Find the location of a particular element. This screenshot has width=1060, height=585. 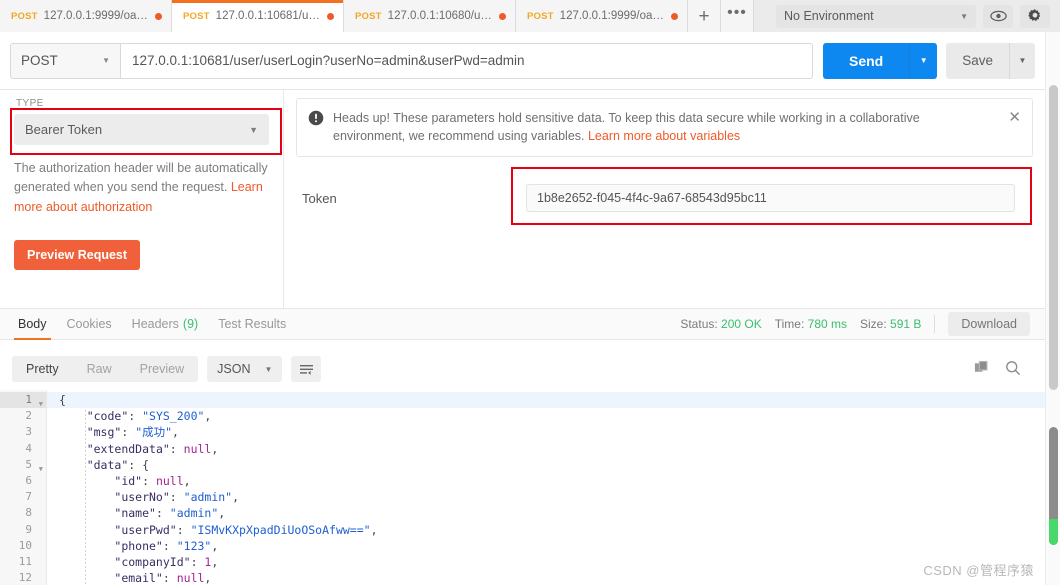

code-token: "data" is located at coordinates (107, 464).